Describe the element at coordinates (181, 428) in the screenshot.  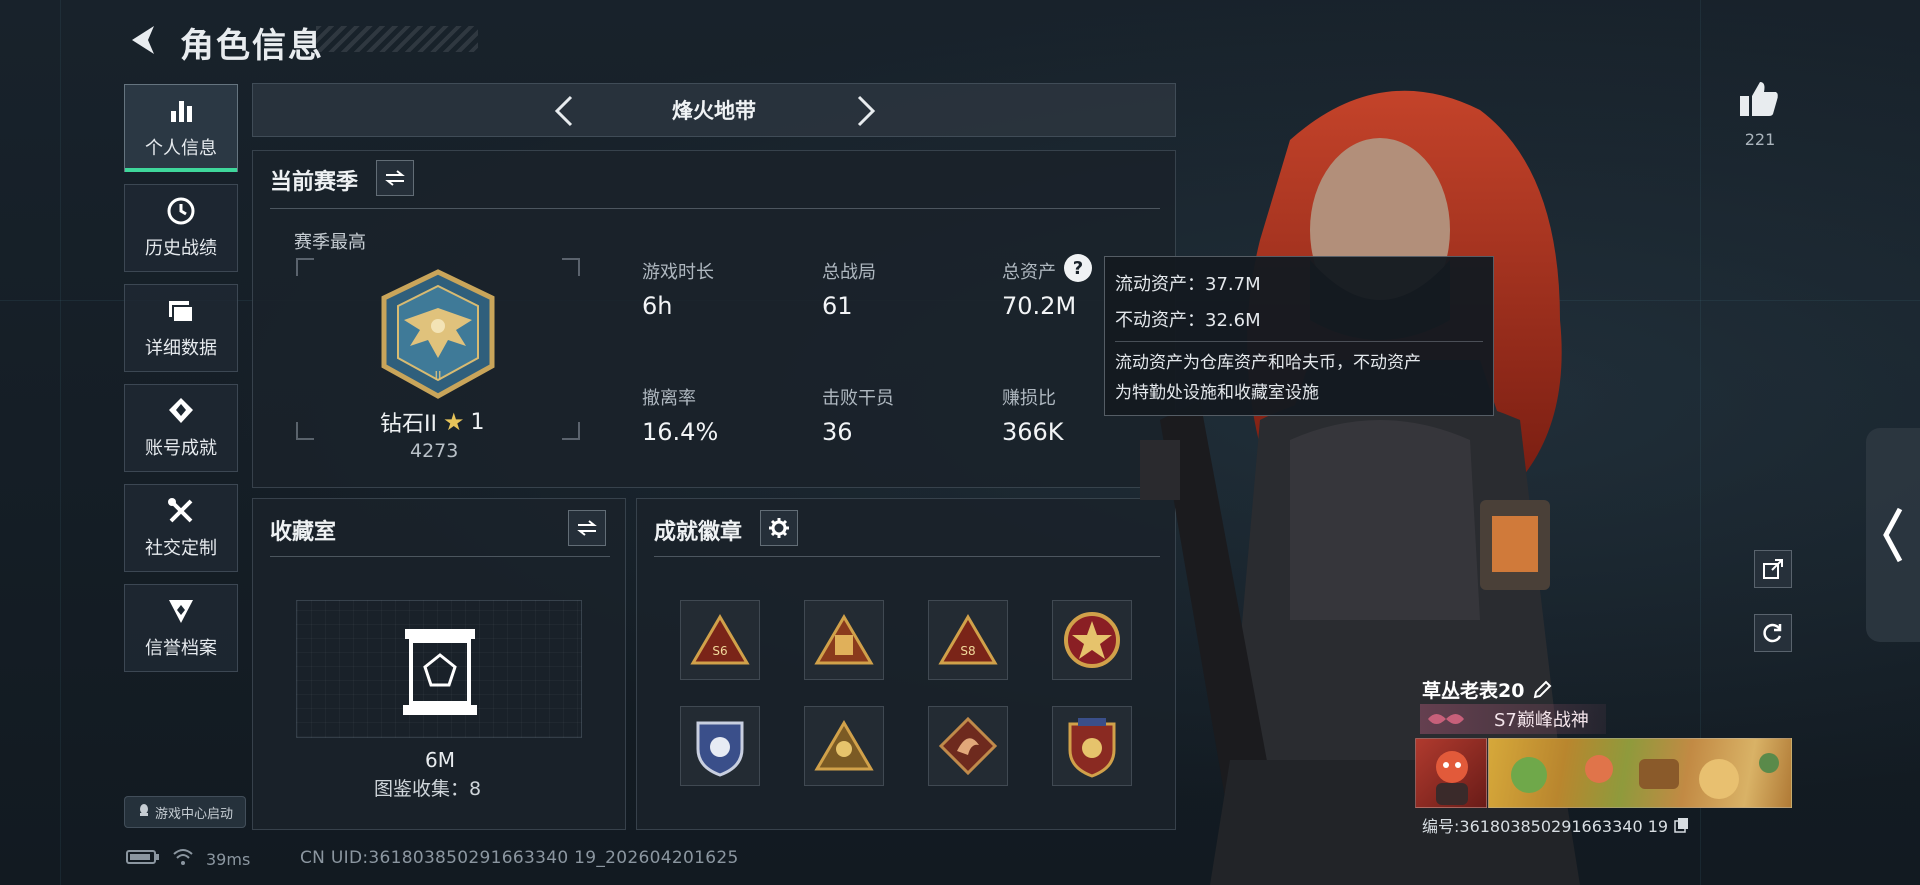
I see `nav-item-achievements: 账号成就` at that location.